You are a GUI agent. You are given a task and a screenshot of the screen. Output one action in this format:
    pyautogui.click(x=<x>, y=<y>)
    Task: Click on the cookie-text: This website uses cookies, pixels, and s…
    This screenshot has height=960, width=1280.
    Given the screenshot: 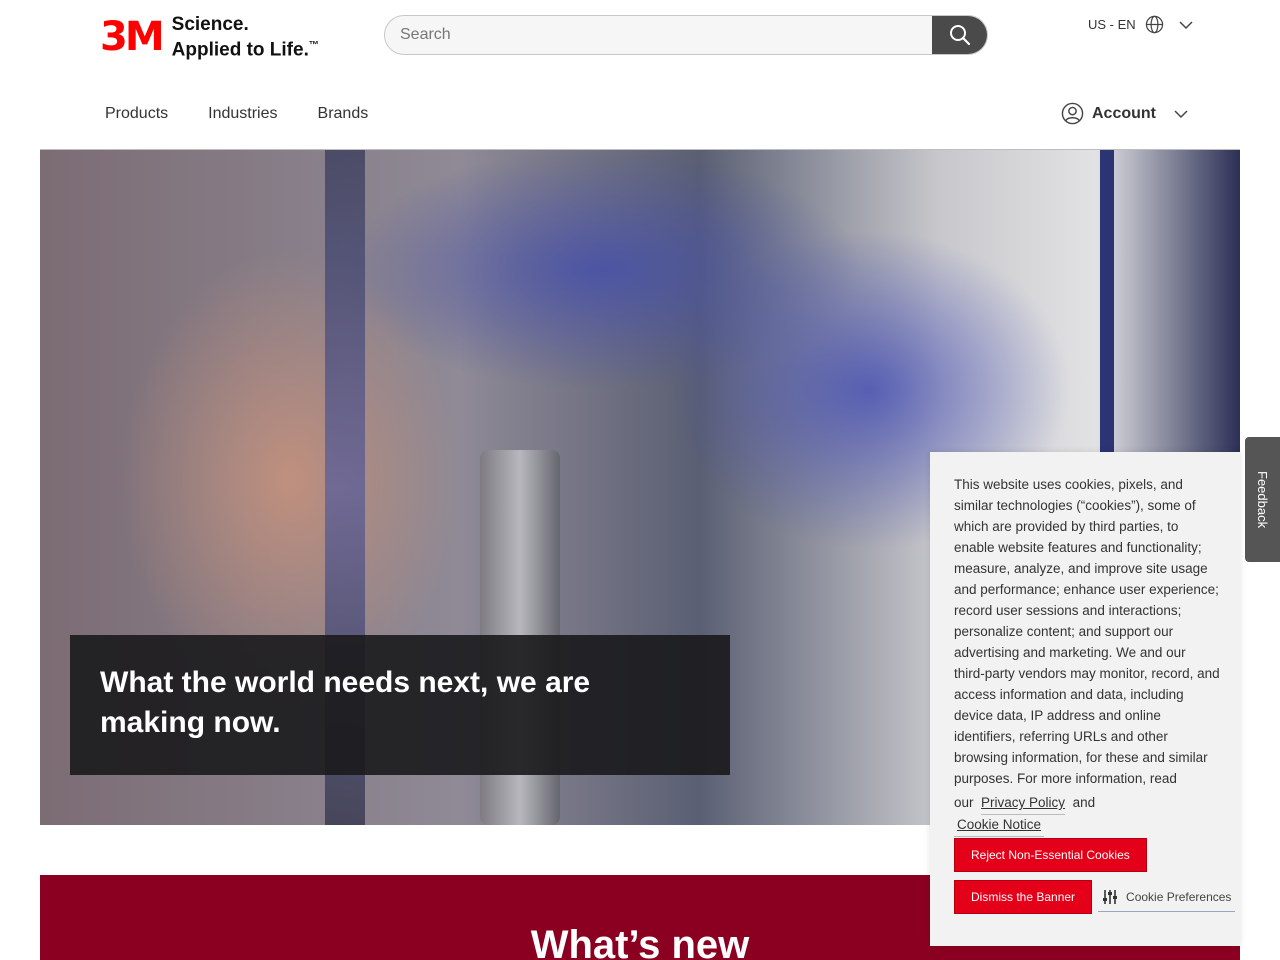 What is the action you would take?
    pyautogui.click(x=1087, y=631)
    